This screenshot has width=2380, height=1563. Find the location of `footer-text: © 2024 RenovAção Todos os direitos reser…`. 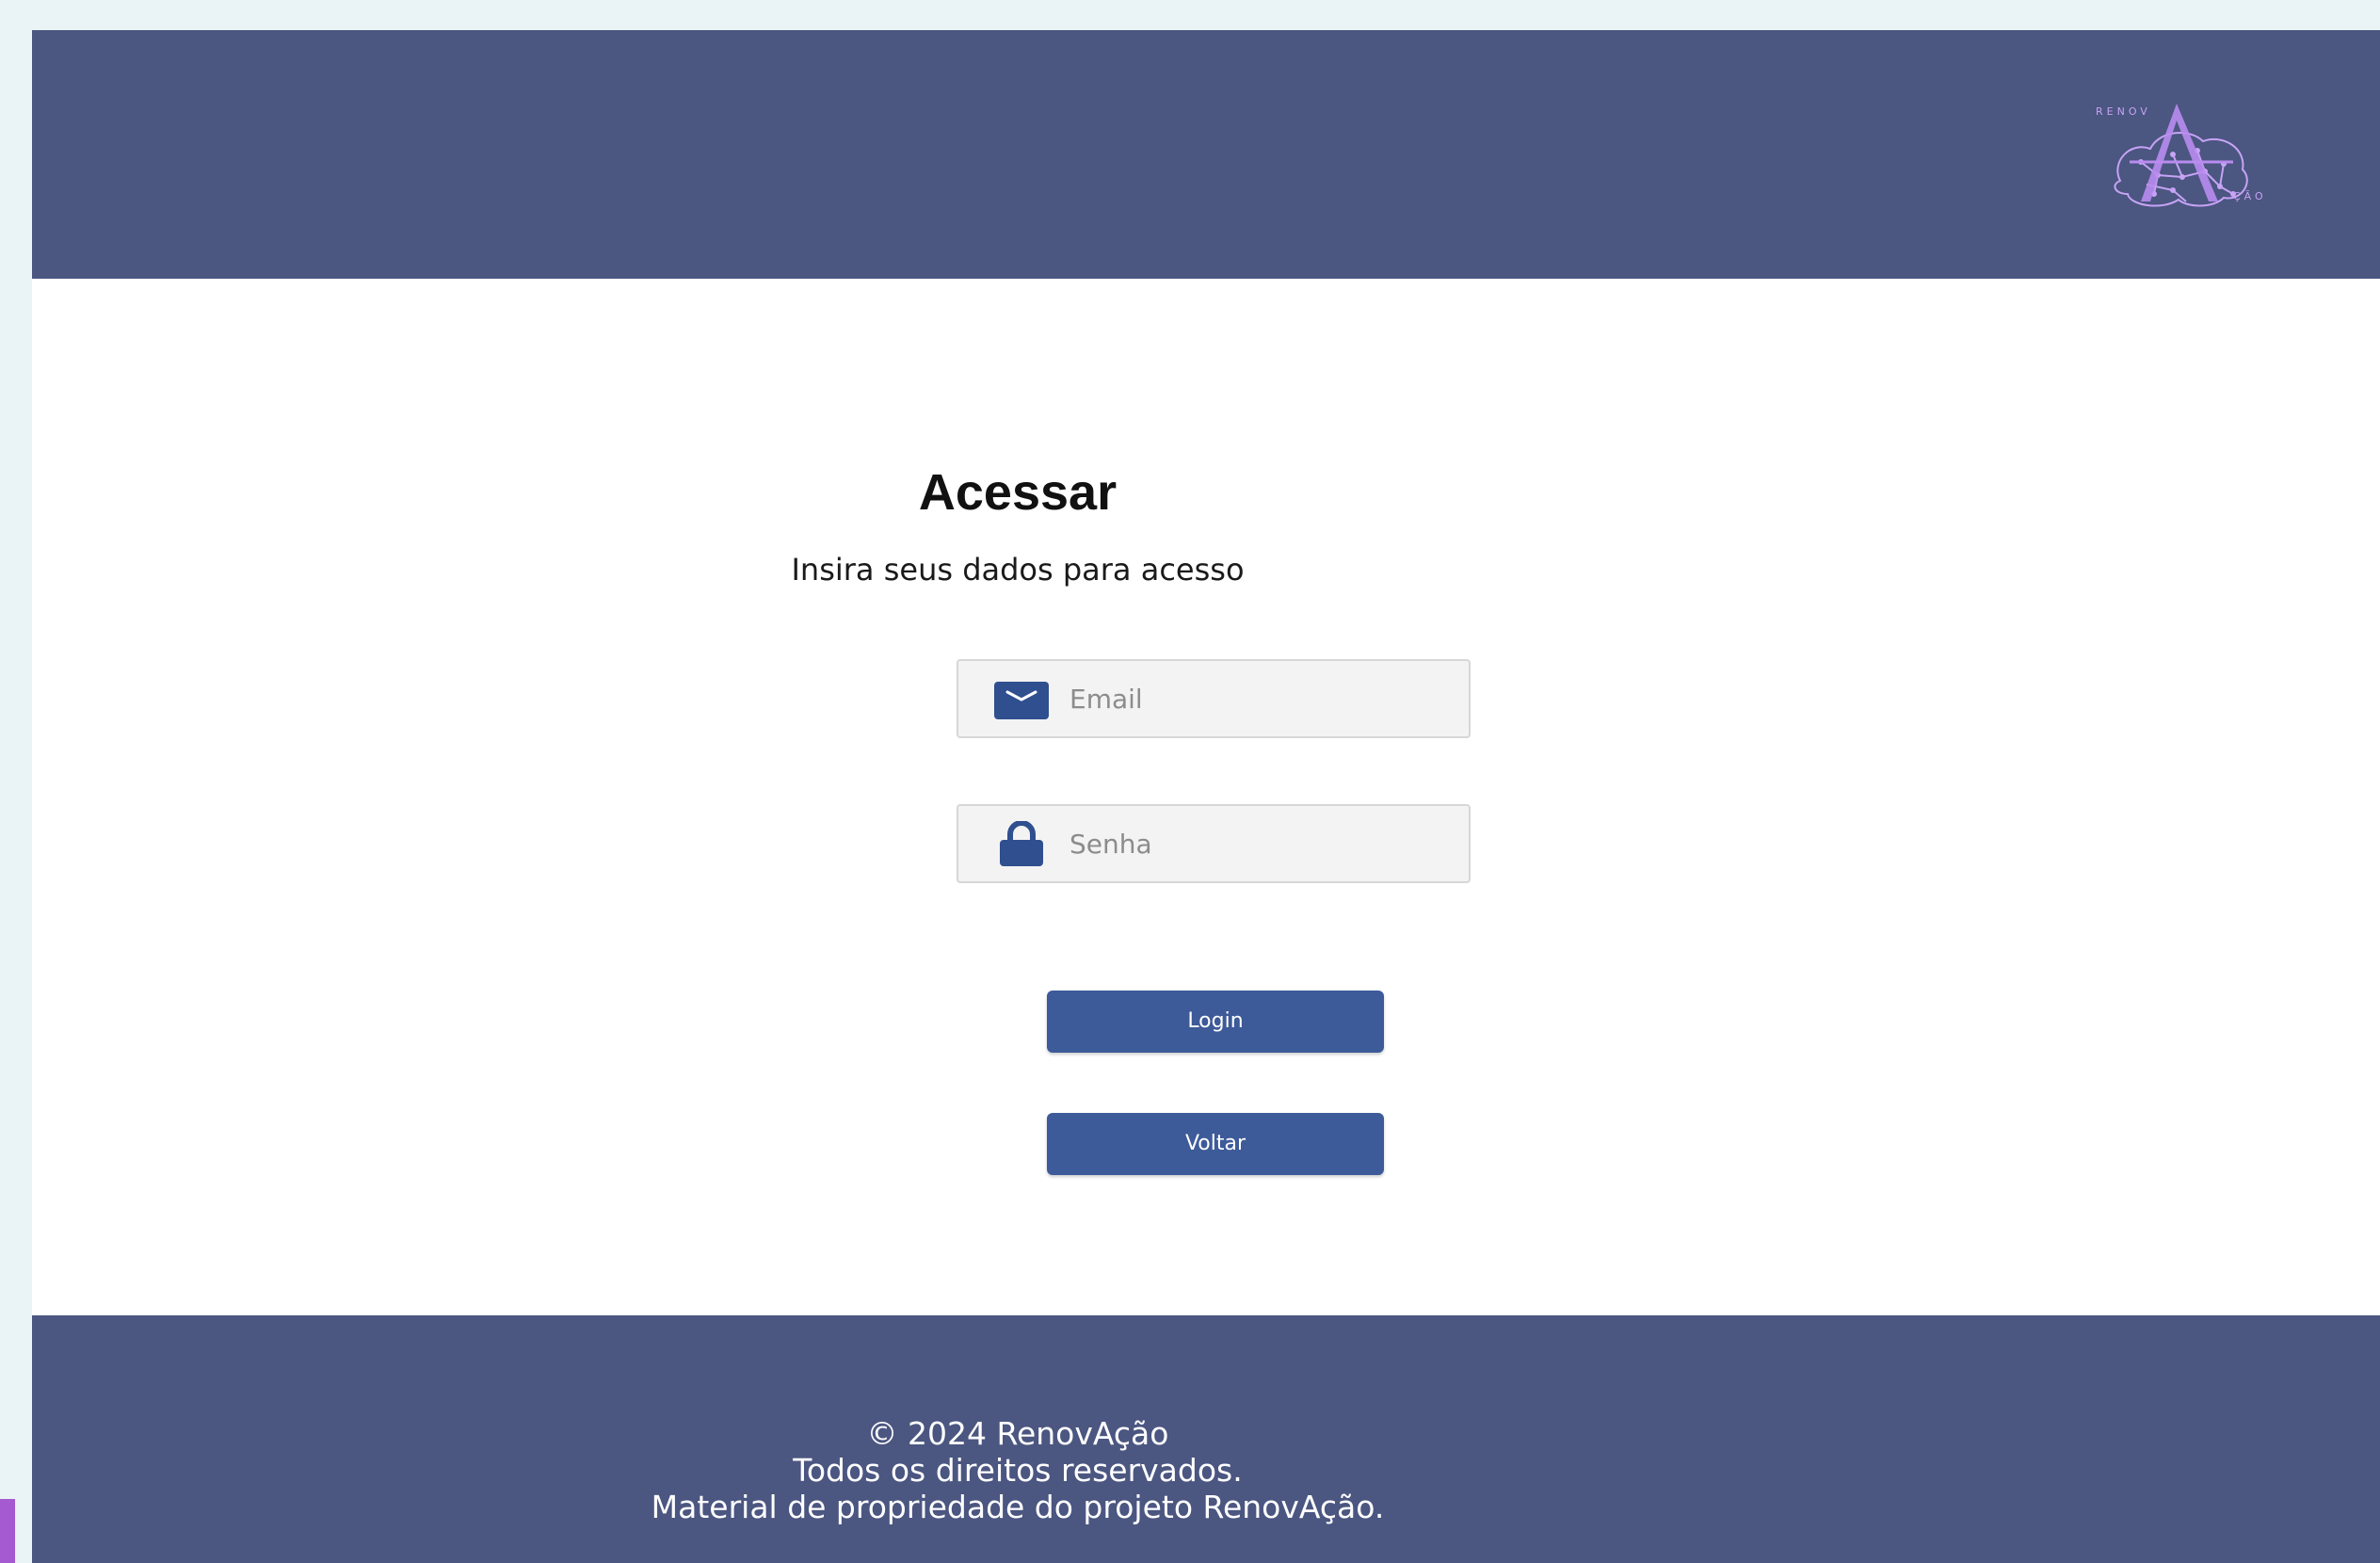

footer-text: © 2024 RenovAção Todos os direitos reser… is located at coordinates (1096, 1470).